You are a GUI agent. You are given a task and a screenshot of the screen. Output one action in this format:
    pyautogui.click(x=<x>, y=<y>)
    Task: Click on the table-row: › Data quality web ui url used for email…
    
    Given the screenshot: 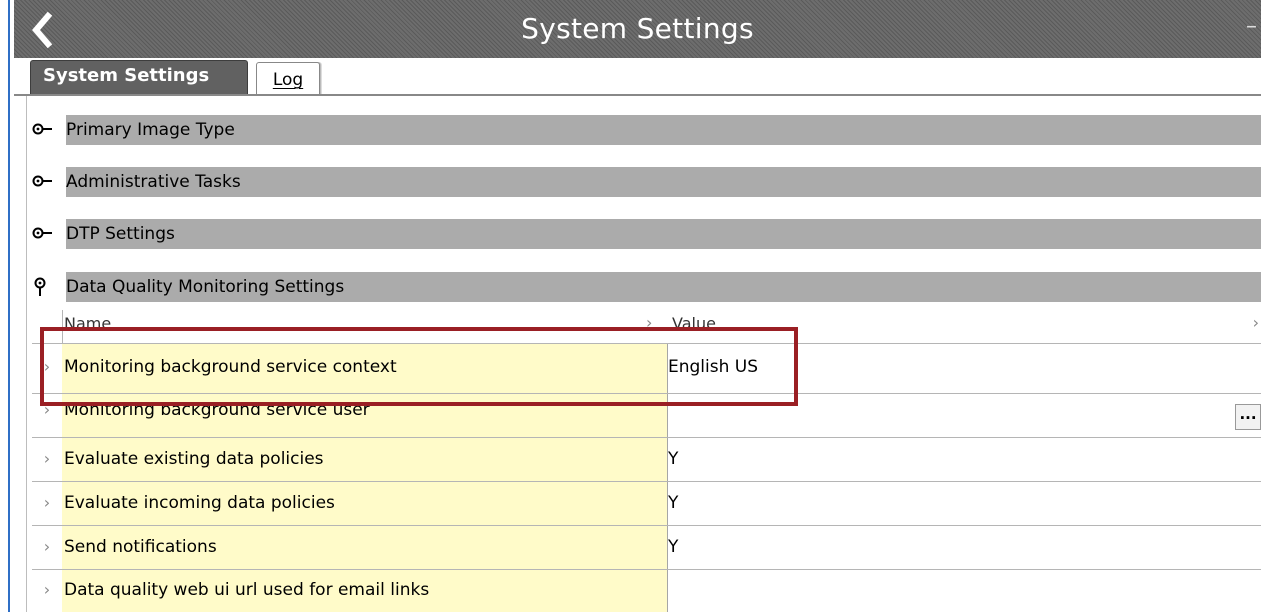 What is the action you would take?
    pyautogui.click(x=646, y=591)
    